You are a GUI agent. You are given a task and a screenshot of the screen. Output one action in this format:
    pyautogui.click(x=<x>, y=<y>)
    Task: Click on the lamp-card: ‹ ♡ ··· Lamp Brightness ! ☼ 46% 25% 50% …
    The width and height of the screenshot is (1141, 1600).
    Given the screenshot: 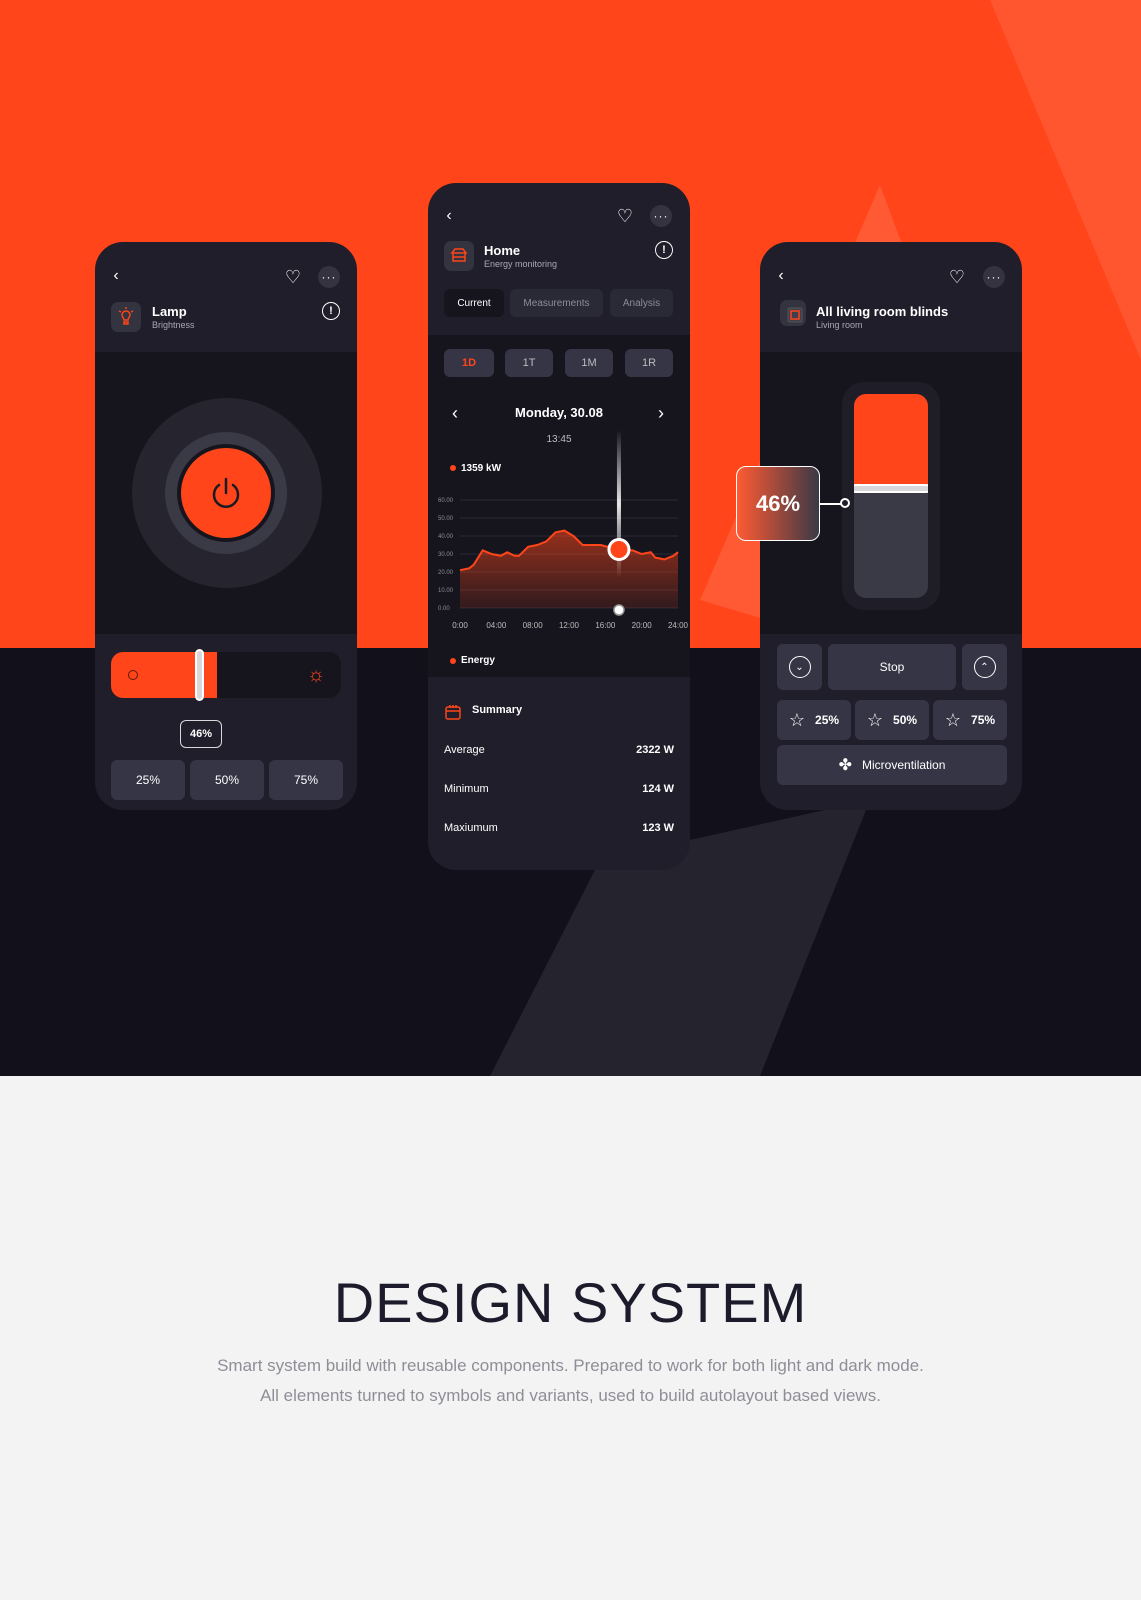 What is the action you would take?
    pyautogui.click(x=226, y=526)
    